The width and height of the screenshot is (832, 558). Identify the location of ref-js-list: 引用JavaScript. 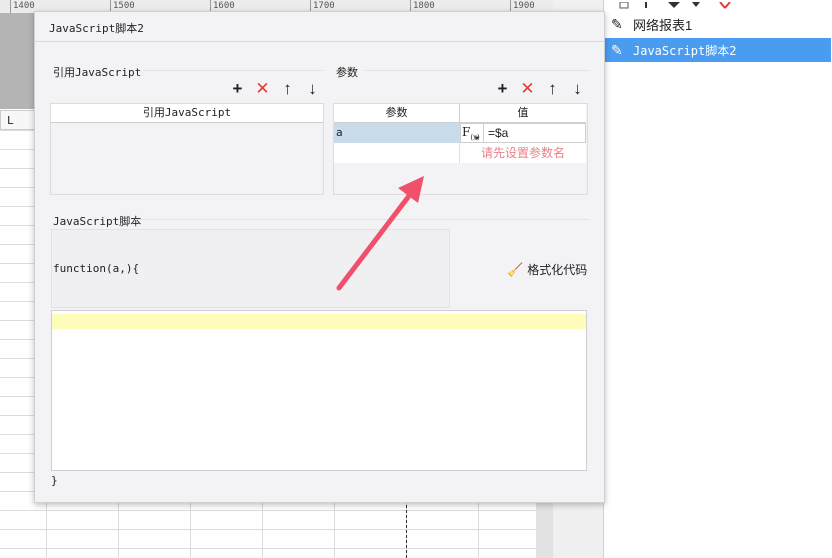
(187, 149).